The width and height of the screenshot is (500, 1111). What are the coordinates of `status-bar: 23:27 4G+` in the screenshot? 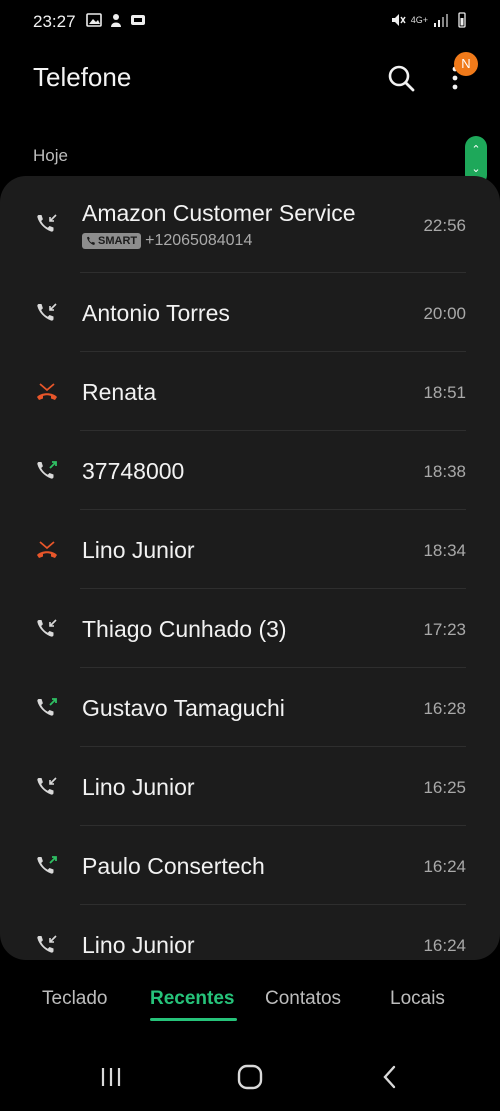 It's located at (250, 22).